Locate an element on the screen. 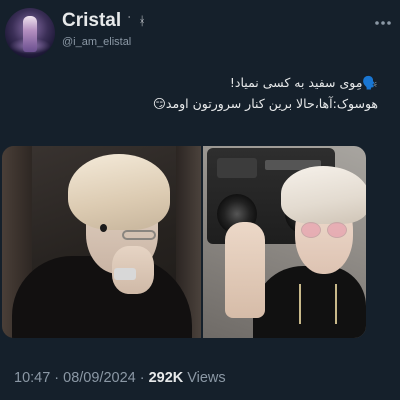 The height and width of the screenshot is (400, 400). more-horizontal-icon is located at coordinates (383, 23).